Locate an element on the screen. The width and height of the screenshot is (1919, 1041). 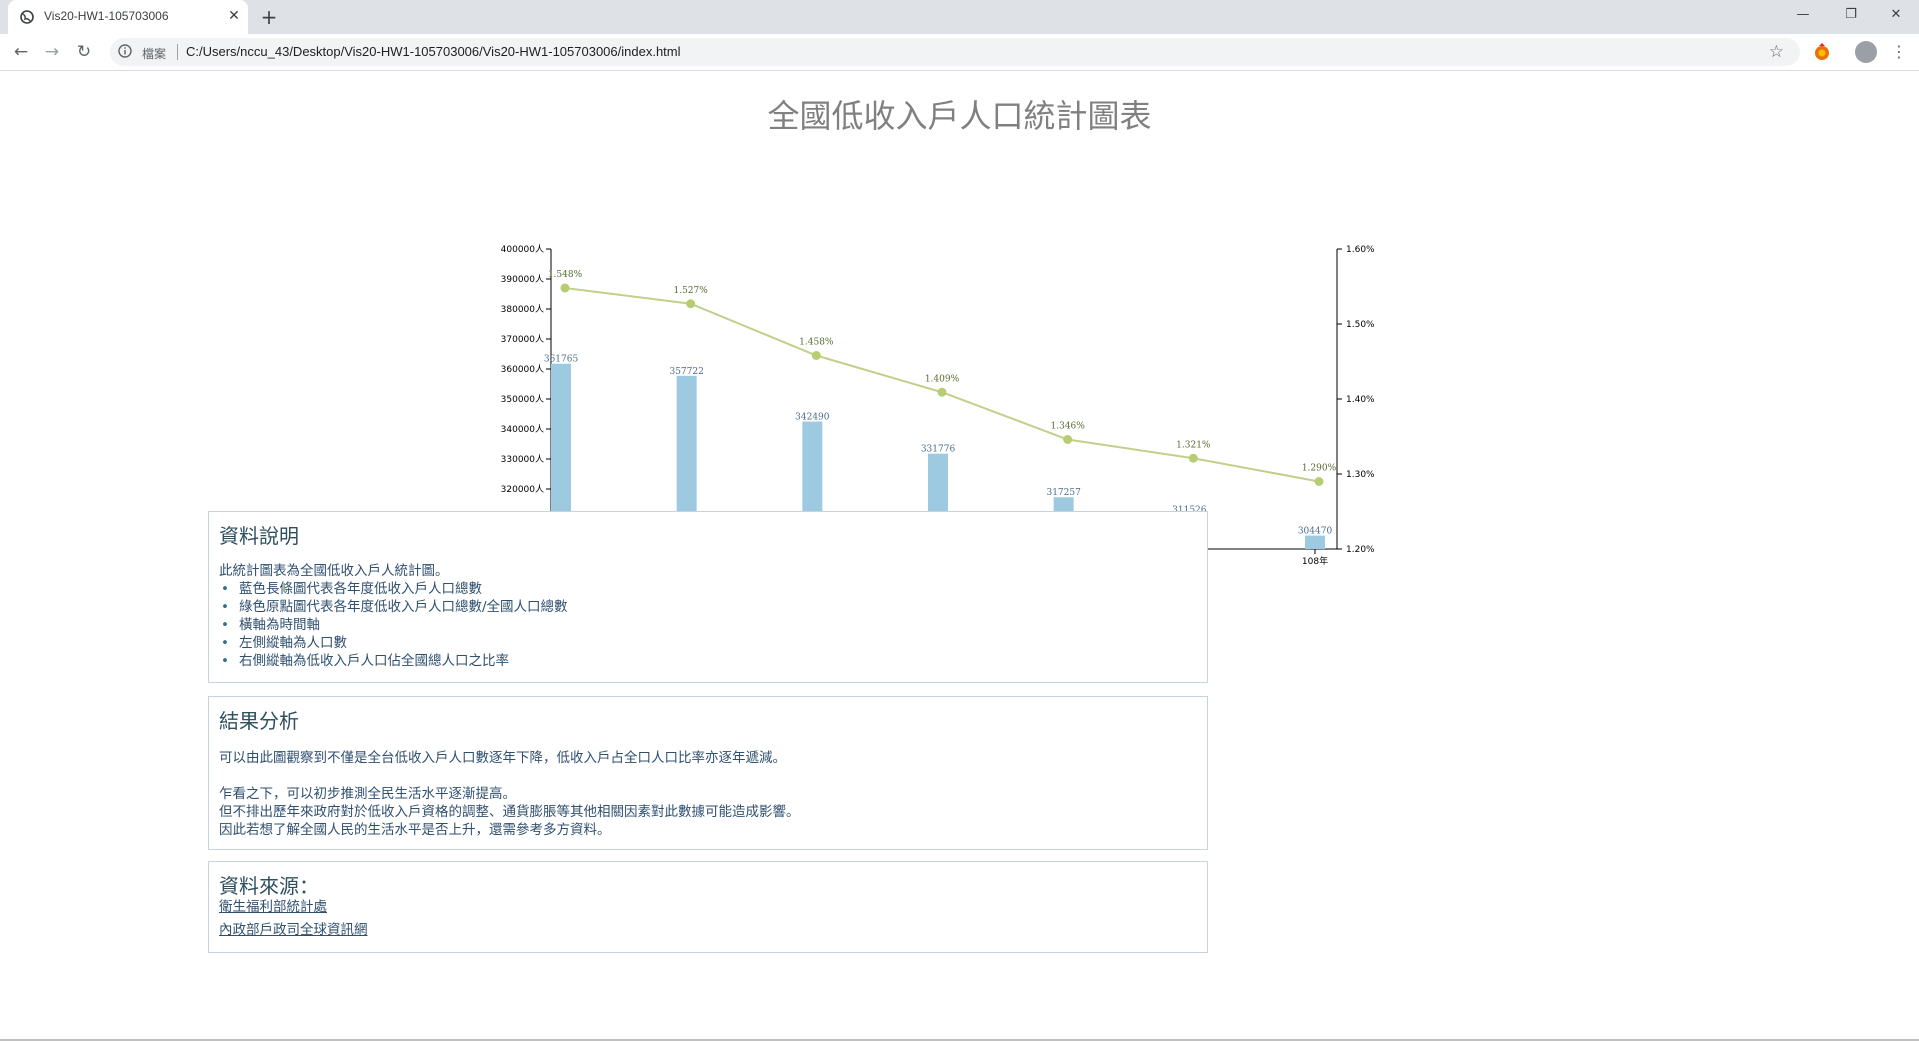
bar is located at coordinates (1315, 542).